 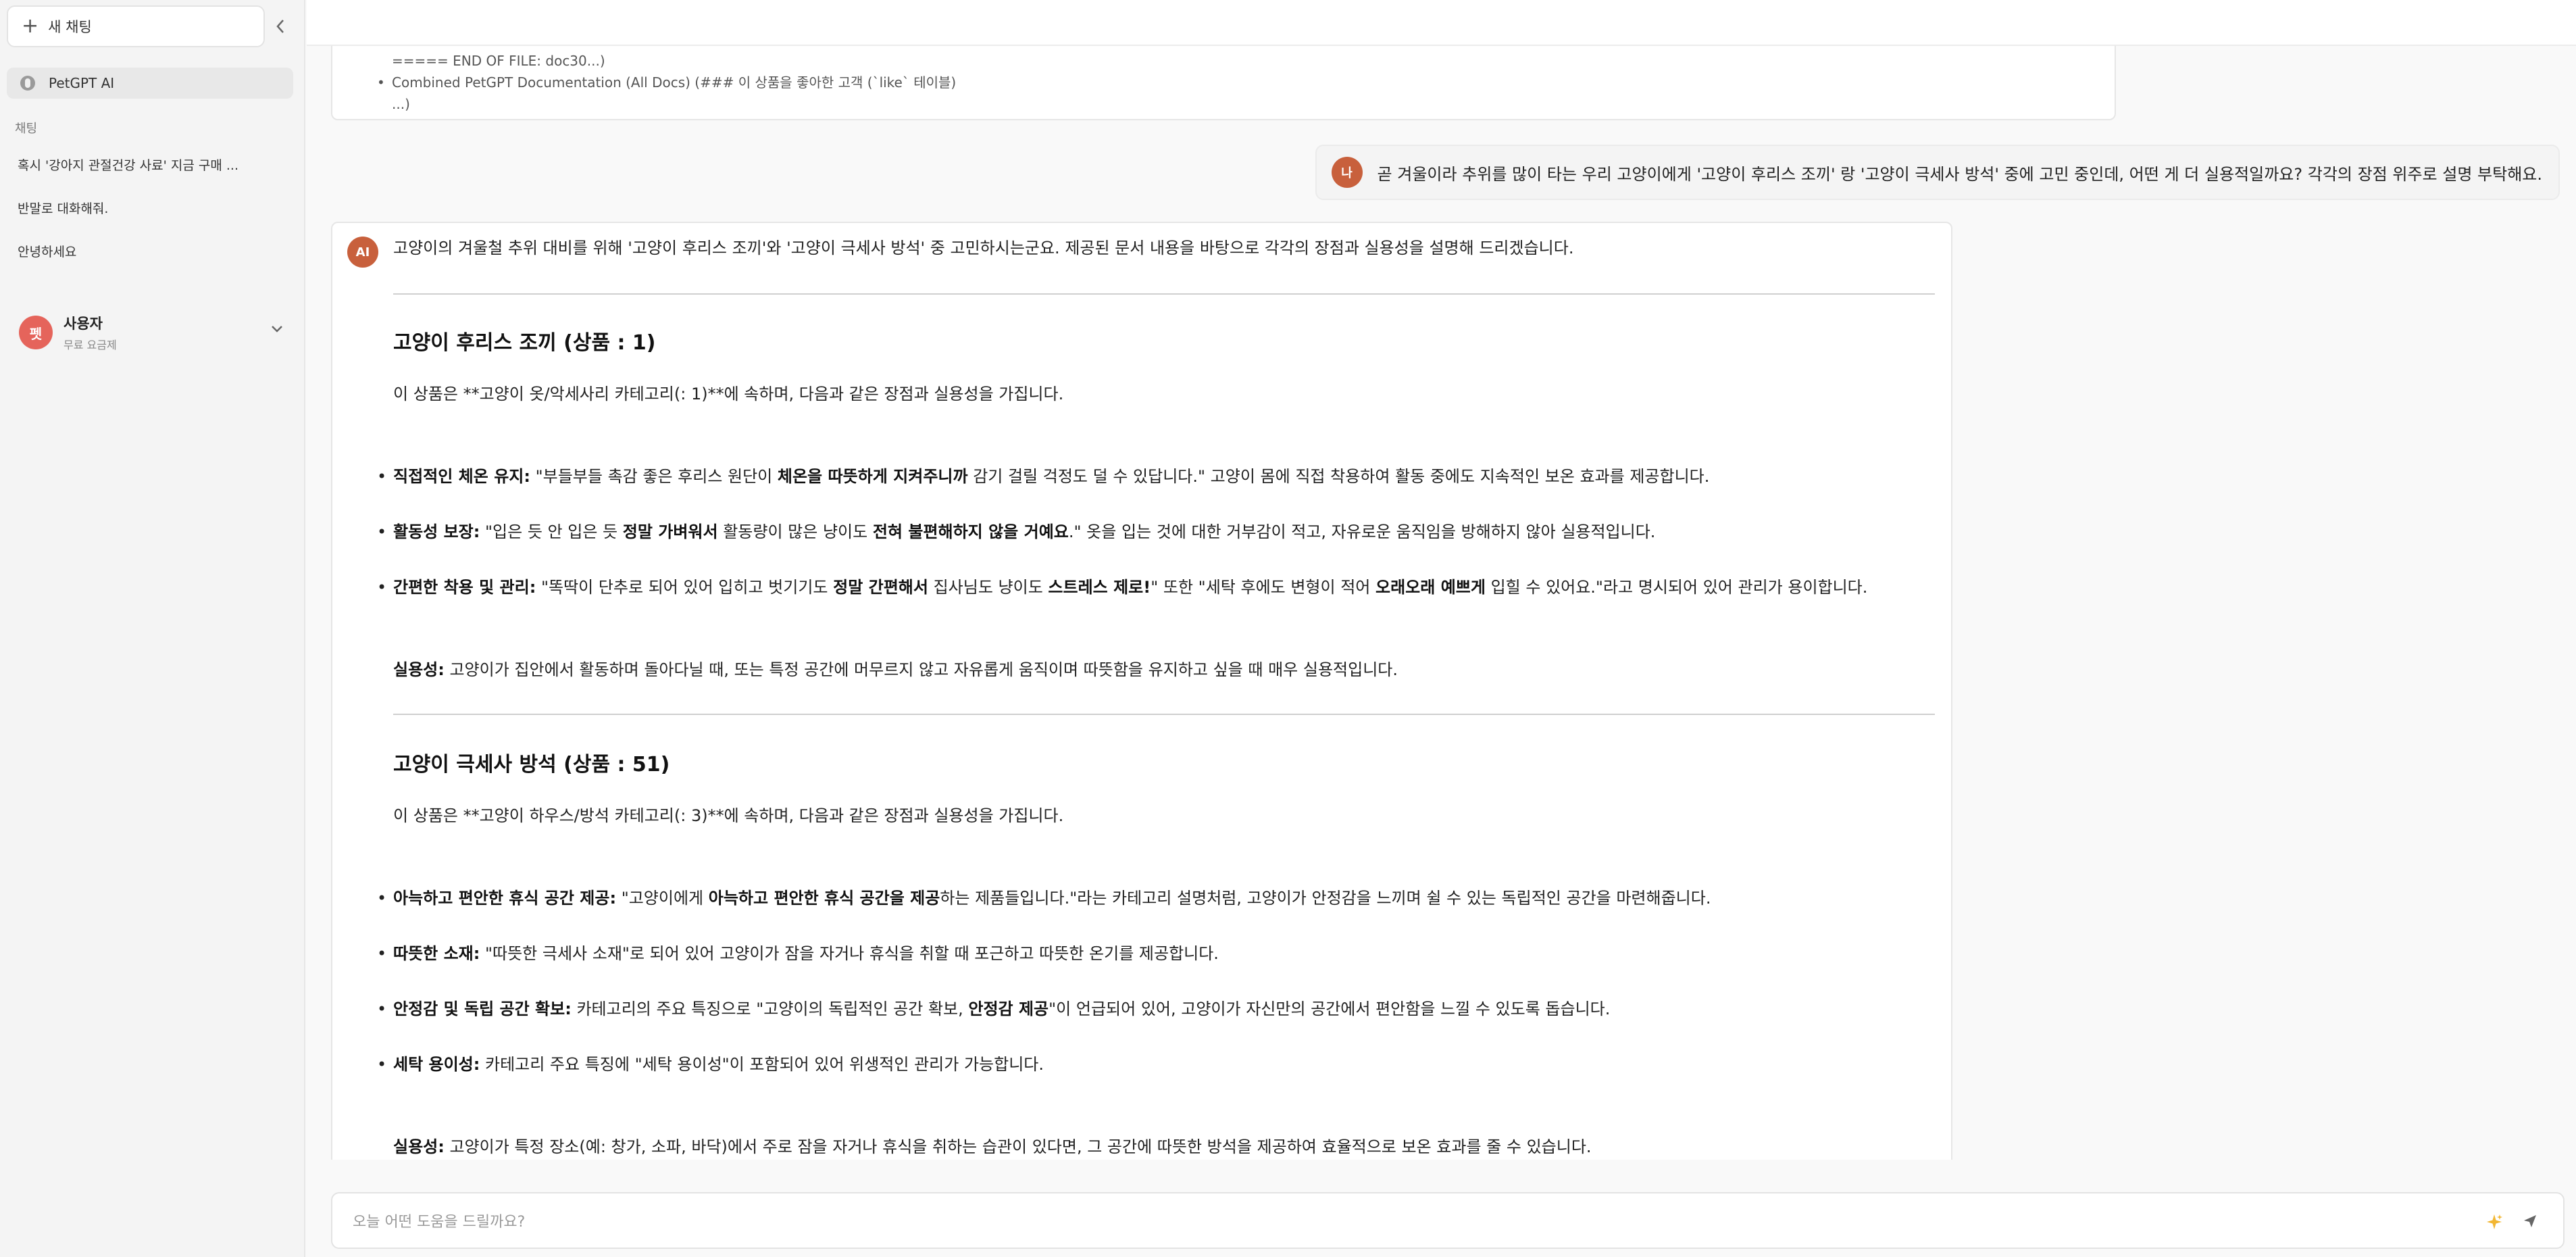 I want to click on new-chat-label: 새 채팅, so click(x=70, y=27).